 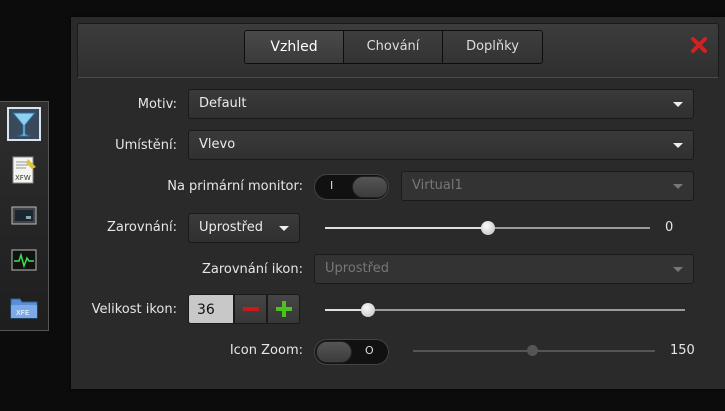 I want to click on zarovnani-ikon-label: Zarovnání ikon:, so click(x=252, y=269).